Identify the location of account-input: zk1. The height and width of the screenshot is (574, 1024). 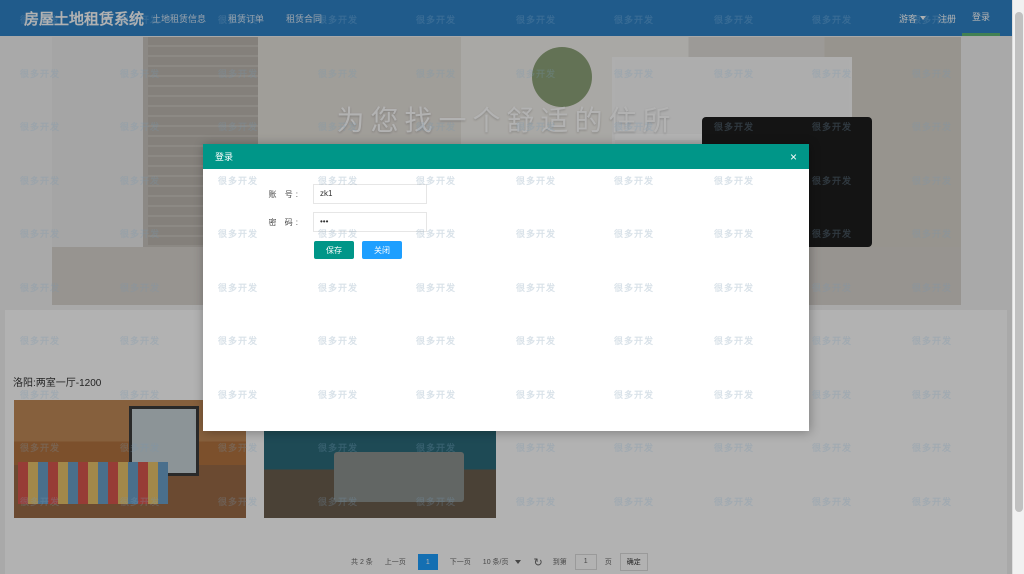
(370, 194).